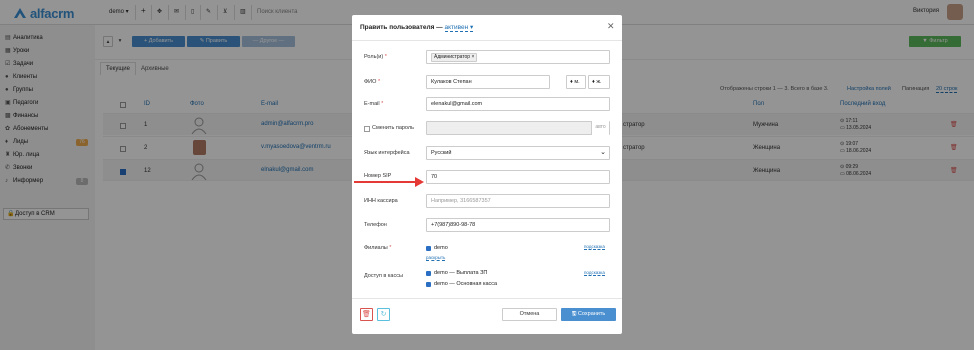  I want to click on change-password-label: Сменить пароль, so click(393, 128).